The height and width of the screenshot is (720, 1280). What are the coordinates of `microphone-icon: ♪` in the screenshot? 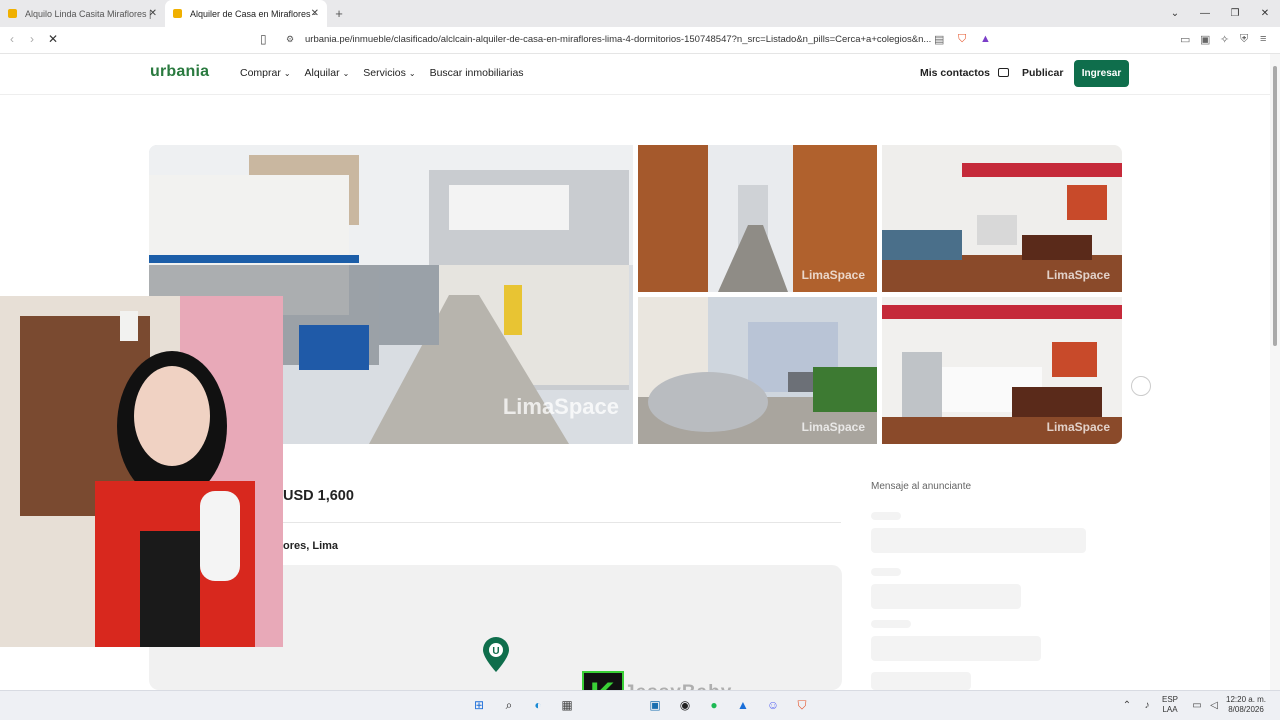 It's located at (1147, 705).